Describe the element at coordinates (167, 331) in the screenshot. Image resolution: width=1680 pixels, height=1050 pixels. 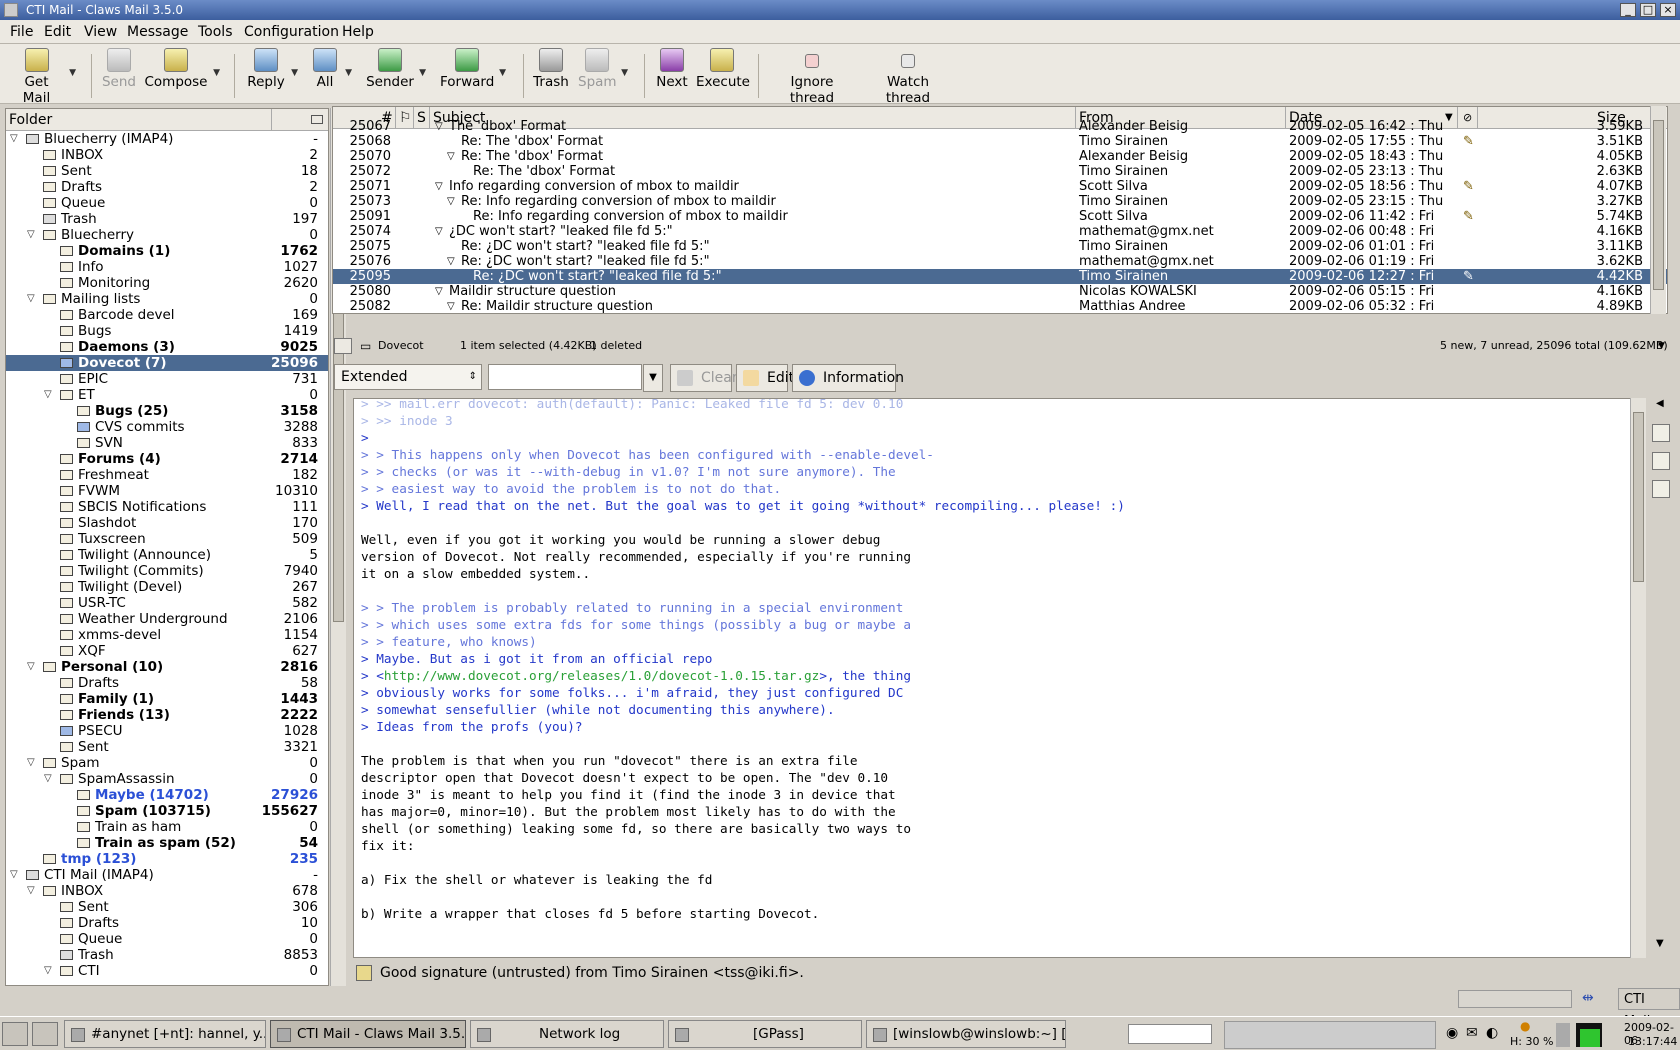
I see `folder-row: Bugs 1419` at that location.